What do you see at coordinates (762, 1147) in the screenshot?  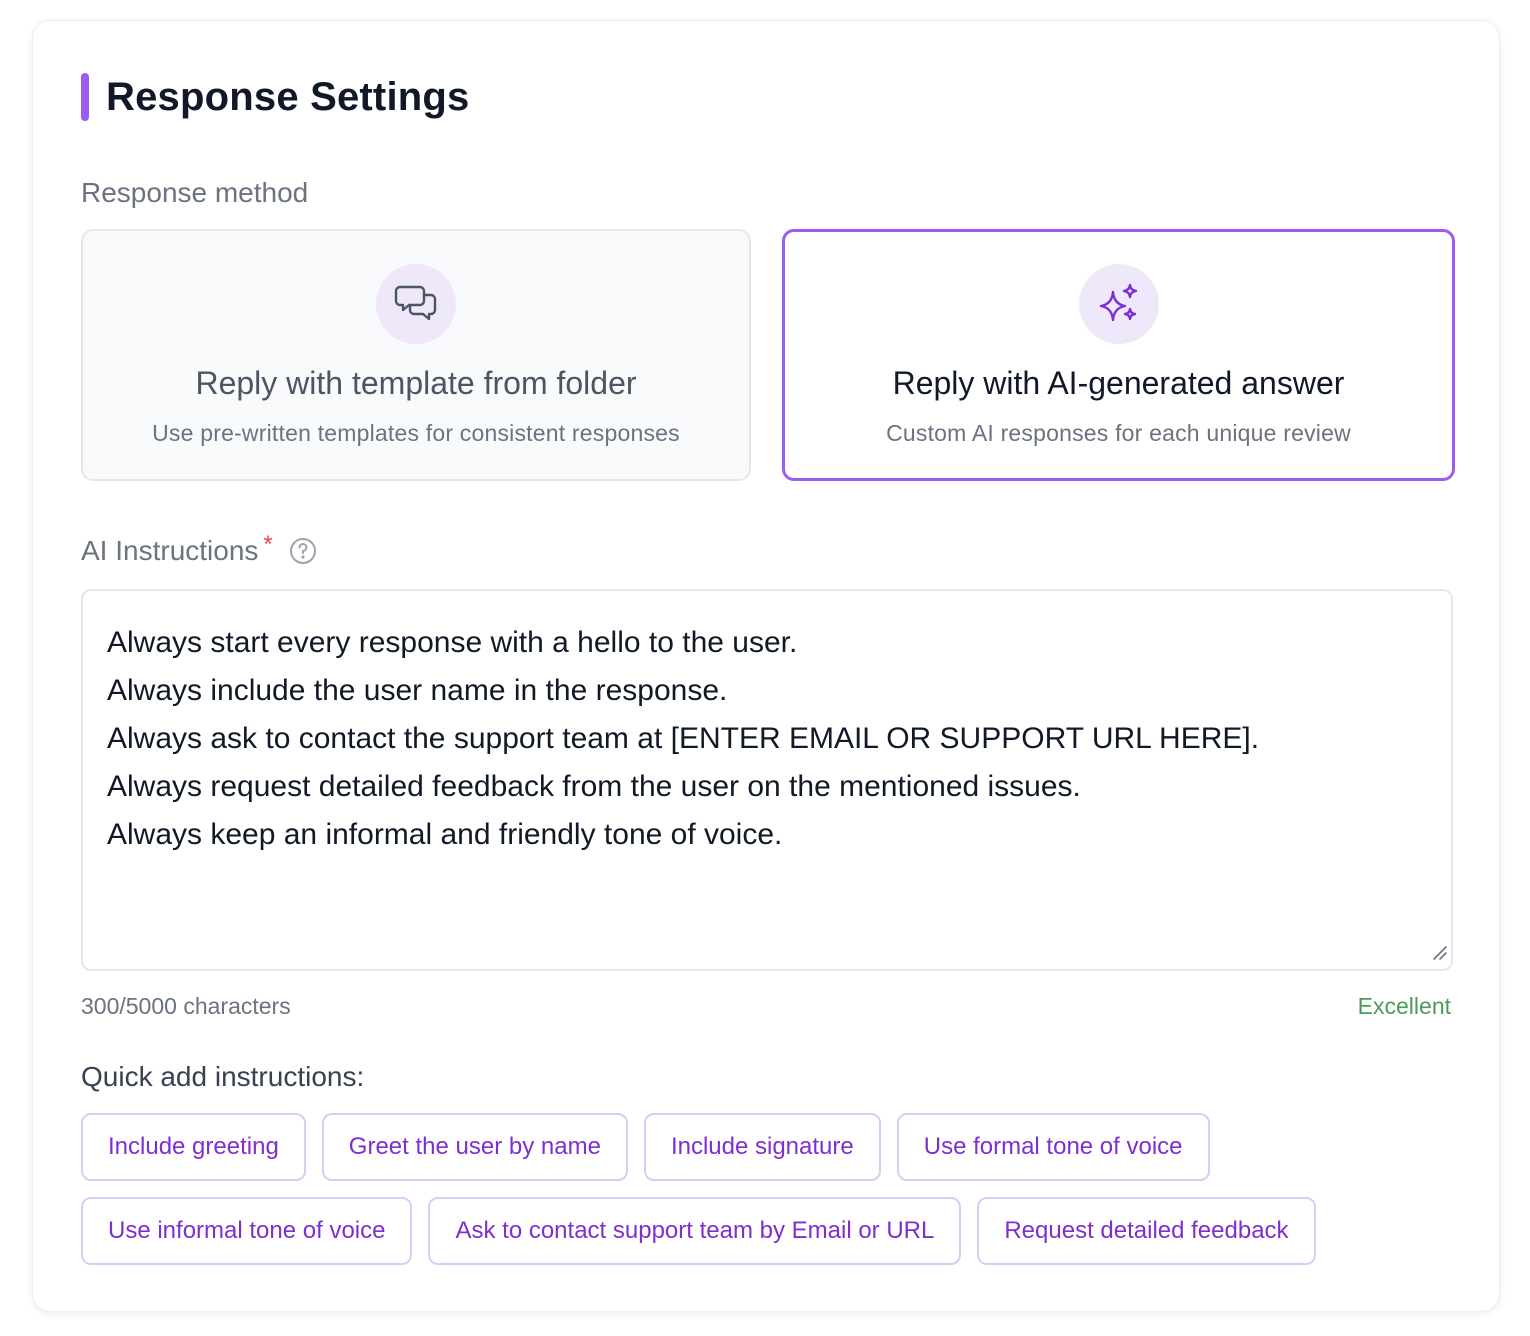 I see `chip-include-signature: Include signature` at bounding box center [762, 1147].